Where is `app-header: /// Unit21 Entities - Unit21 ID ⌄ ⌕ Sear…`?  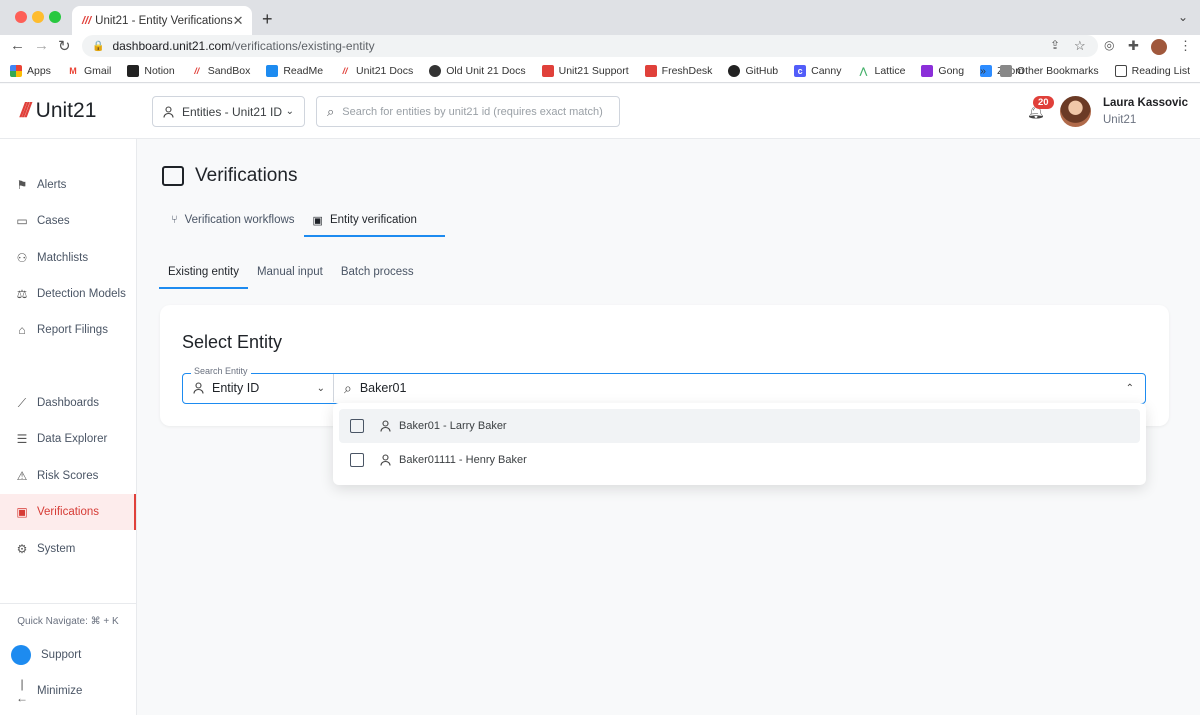
app-header: /// Unit21 Entities - Unit21 ID ⌄ ⌕ Sear… is located at coordinates (600, 111).